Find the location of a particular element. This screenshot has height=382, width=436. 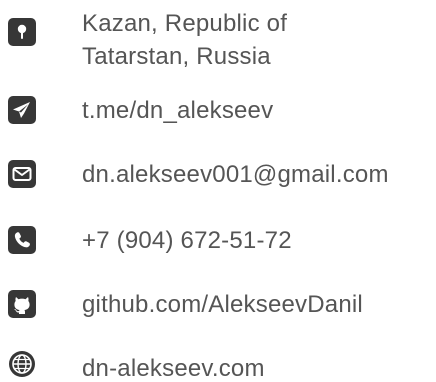

email-link: dn.alekseev001@gmail.com is located at coordinates (235, 174).